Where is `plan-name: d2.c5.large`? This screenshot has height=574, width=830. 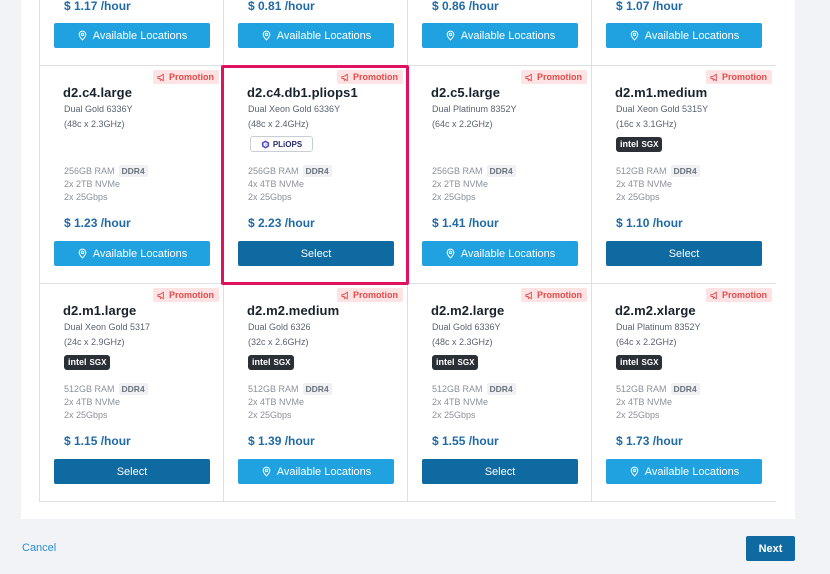 plan-name: d2.c5.large is located at coordinates (466, 92).